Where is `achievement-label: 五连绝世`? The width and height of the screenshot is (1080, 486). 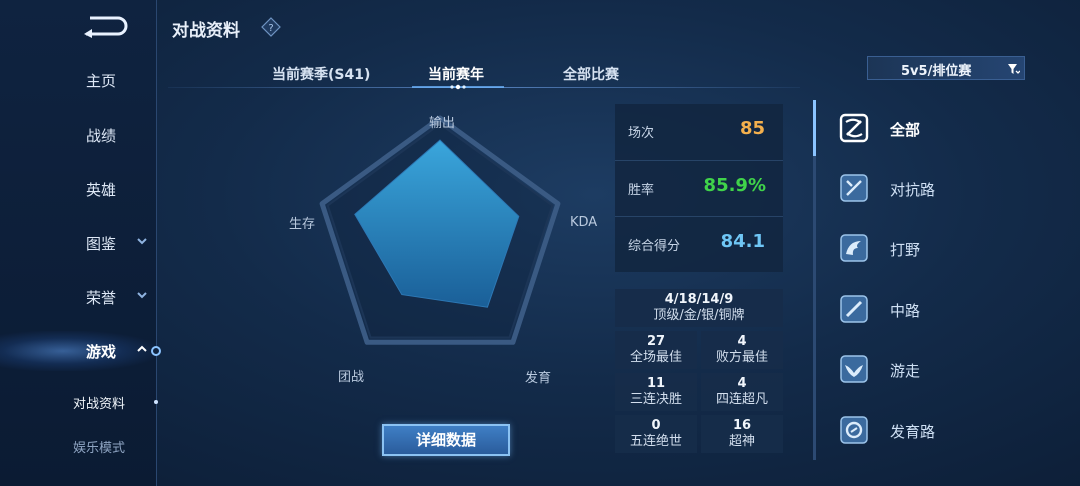 achievement-label: 五连绝世 is located at coordinates (655, 441).